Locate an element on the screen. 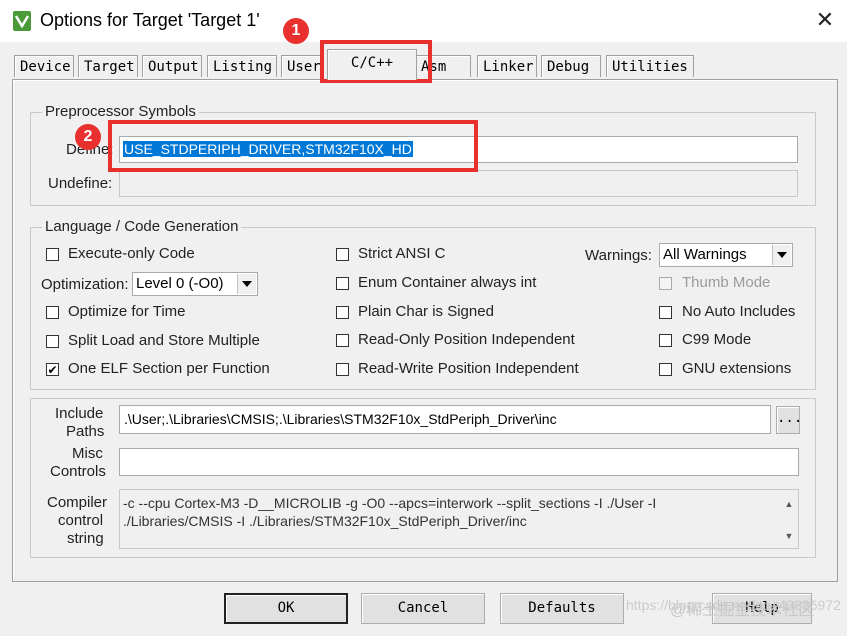 The image size is (847, 636). define-highlight-box is located at coordinates (293, 146).